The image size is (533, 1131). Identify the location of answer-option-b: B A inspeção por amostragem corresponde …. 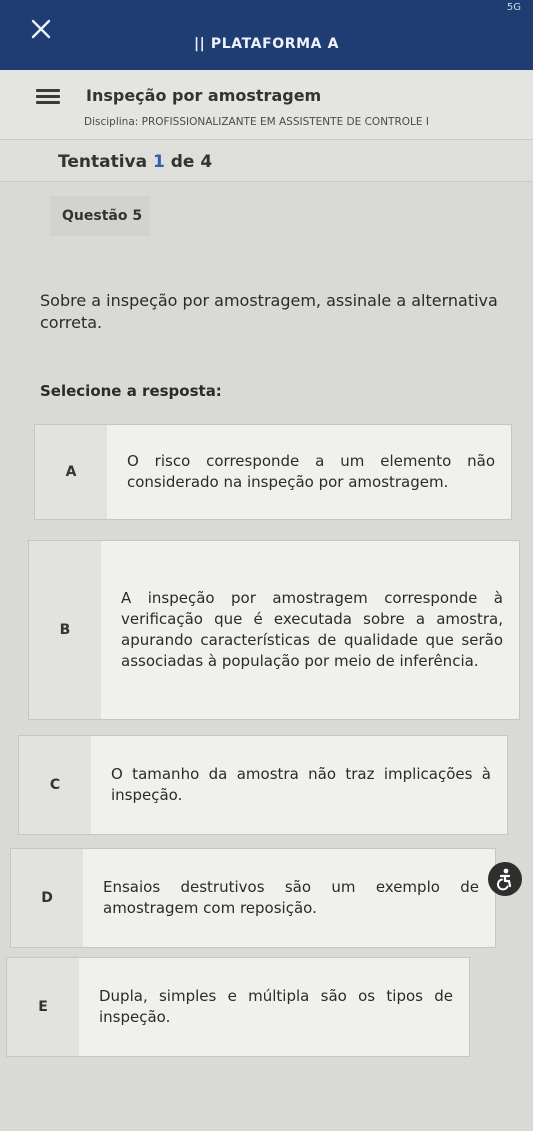
(274, 630).